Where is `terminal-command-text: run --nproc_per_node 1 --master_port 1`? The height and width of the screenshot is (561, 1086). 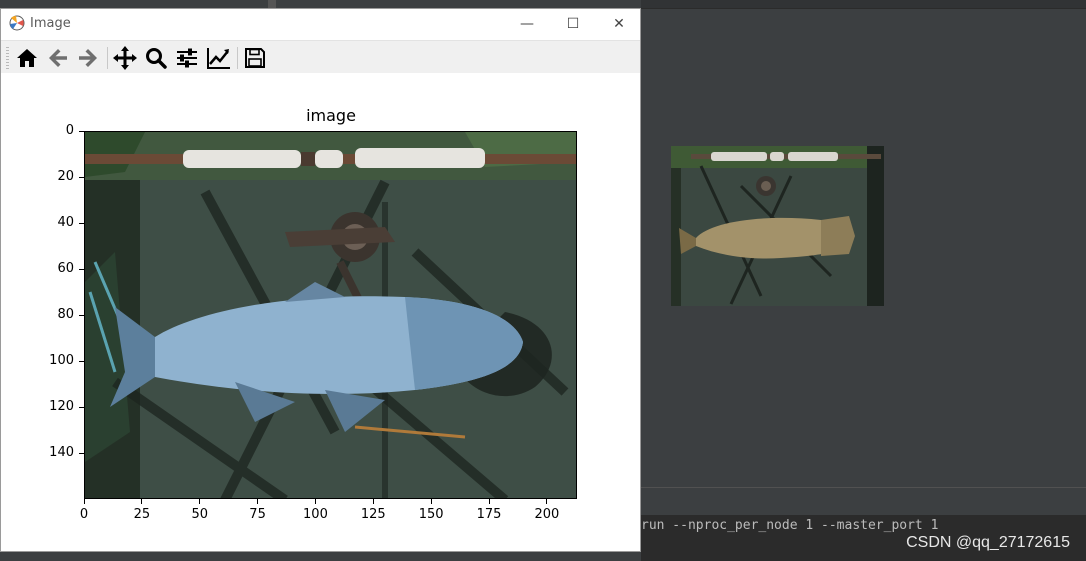 terminal-command-text: run --nproc_per_node 1 --master_port 1 is located at coordinates (790, 525).